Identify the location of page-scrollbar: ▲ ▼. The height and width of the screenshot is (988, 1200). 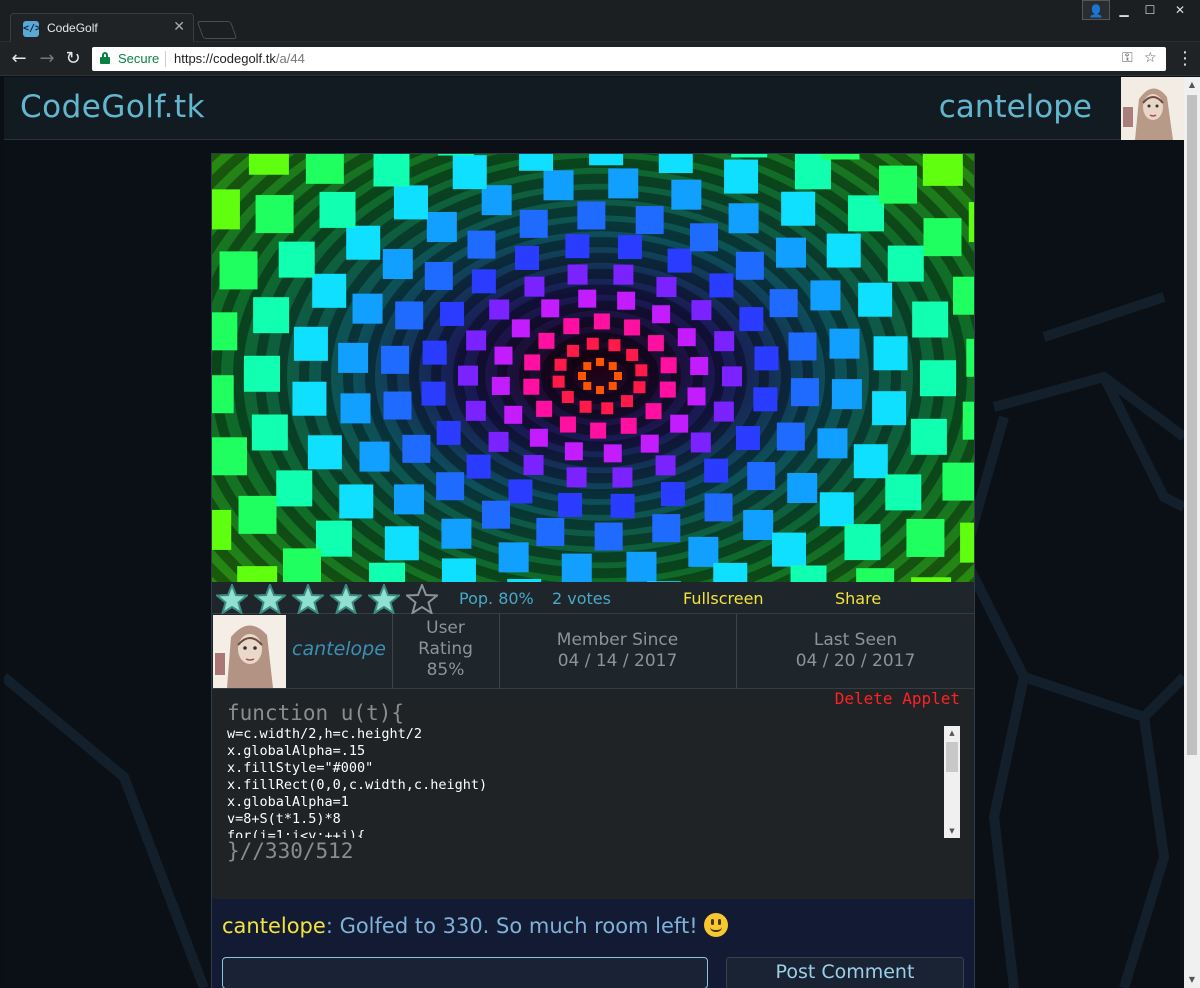
(1192, 532).